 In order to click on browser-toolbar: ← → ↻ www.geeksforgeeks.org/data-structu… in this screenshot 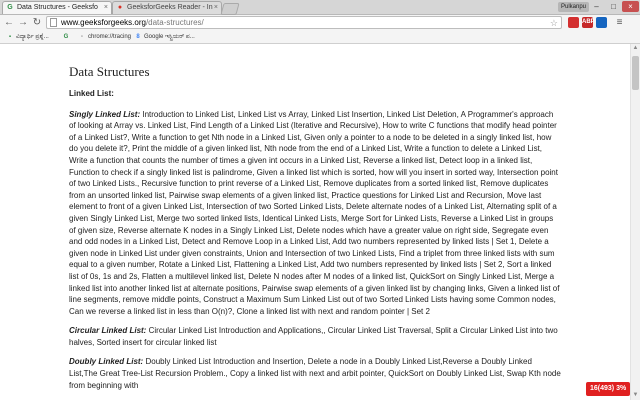, I will do `click(320, 23)`.